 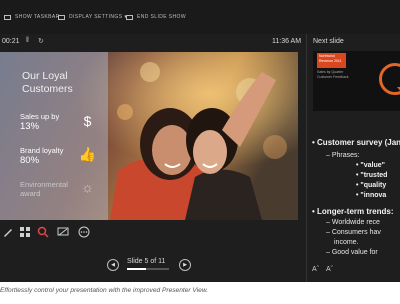 What do you see at coordinates (343, 155) in the screenshot?
I see `notes-phrases-label: – Phrases:` at bounding box center [343, 155].